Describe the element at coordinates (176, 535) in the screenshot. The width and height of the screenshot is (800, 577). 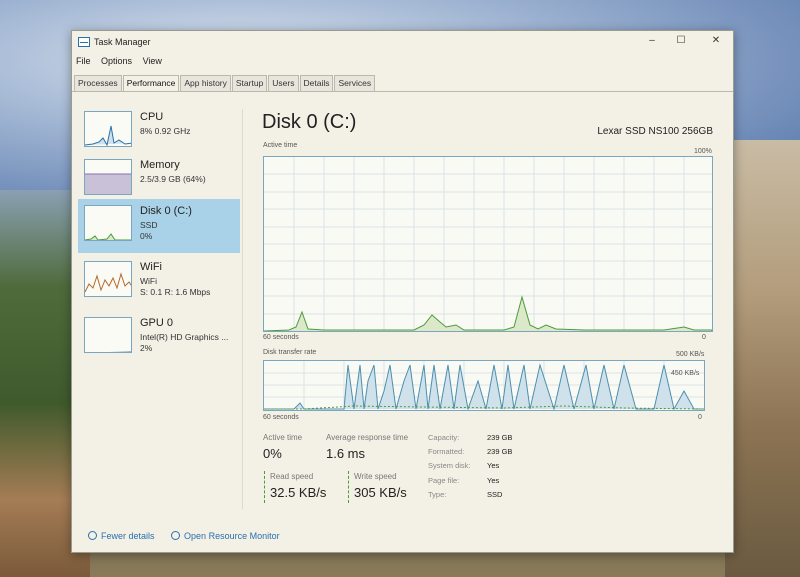
I see `resource-monitor-icon` at that location.